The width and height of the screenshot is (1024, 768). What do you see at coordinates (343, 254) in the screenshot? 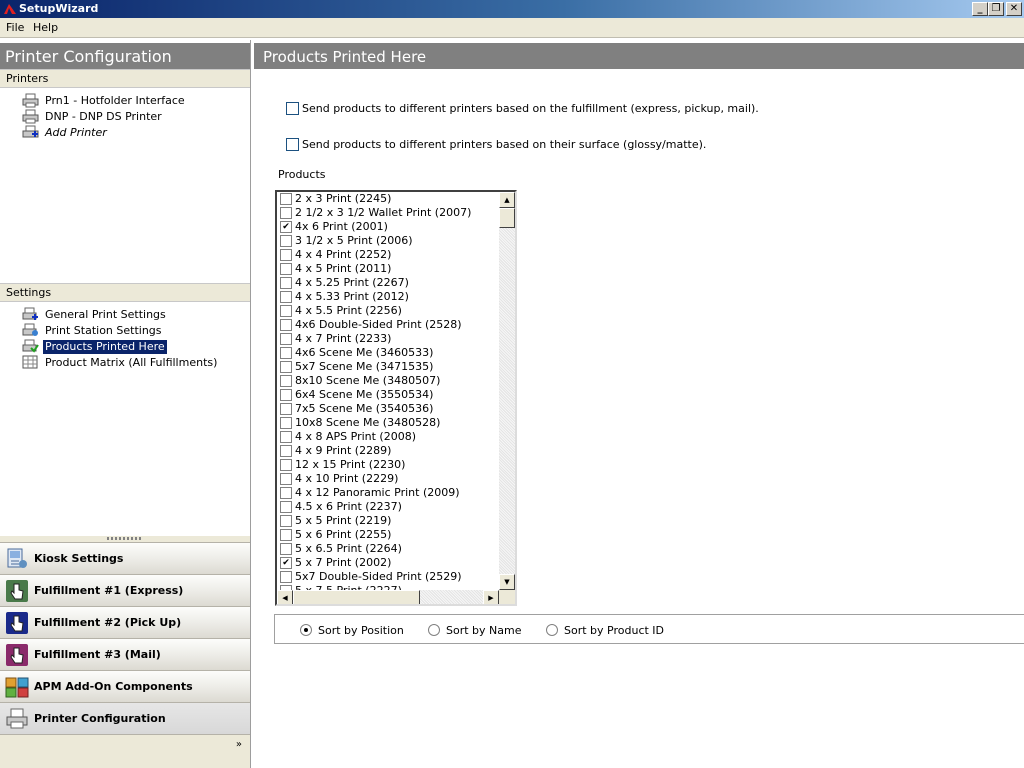
I see `product-label: 4 x 4 Print (2252)` at bounding box center [343, 254].